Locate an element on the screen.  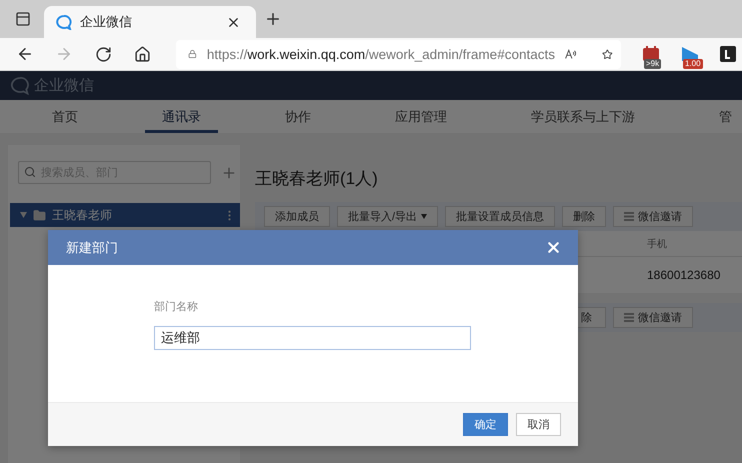
expand-caret-icon is located at coordinates (23, 215).